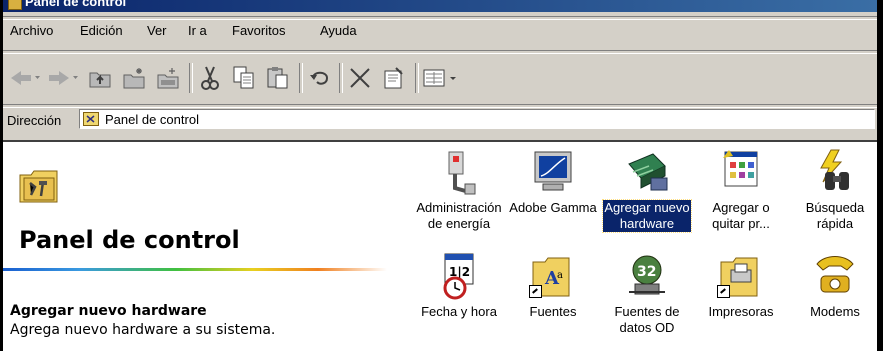 The width and height of the screenshot is (883, 351). I want to click on add-remove-programs-icon, so click(740, 168).